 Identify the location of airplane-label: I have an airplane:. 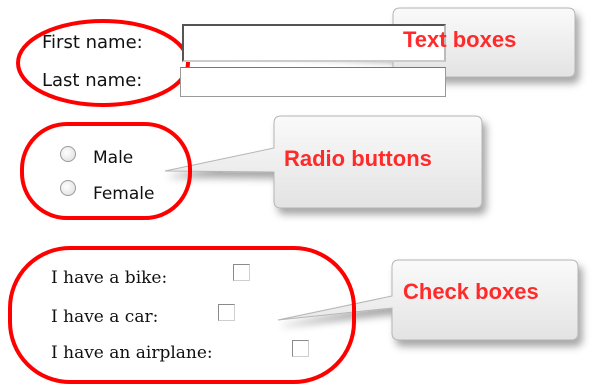
(132, 353).